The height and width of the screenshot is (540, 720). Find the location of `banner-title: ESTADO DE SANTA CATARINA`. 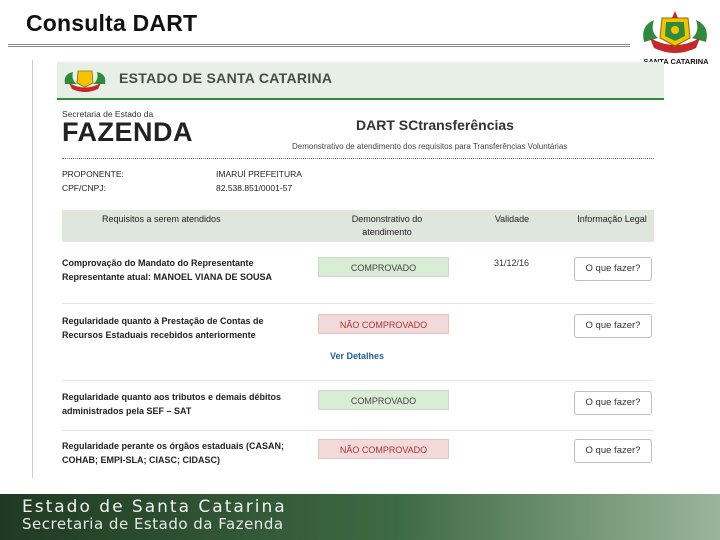

banner-title: ESTADO DE SANTA CATARINA is located at coordinates (226, 78).